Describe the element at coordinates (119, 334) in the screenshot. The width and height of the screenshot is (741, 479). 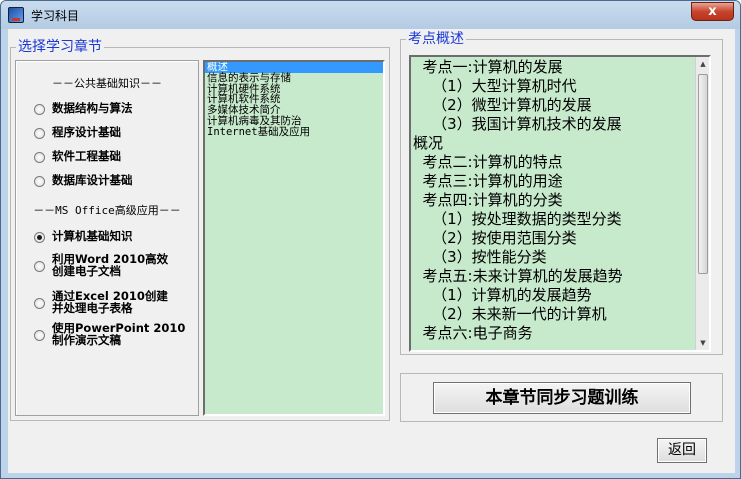
I see `radio-label: 使用PowerPoint 2010 制作演示文稿` at that location.